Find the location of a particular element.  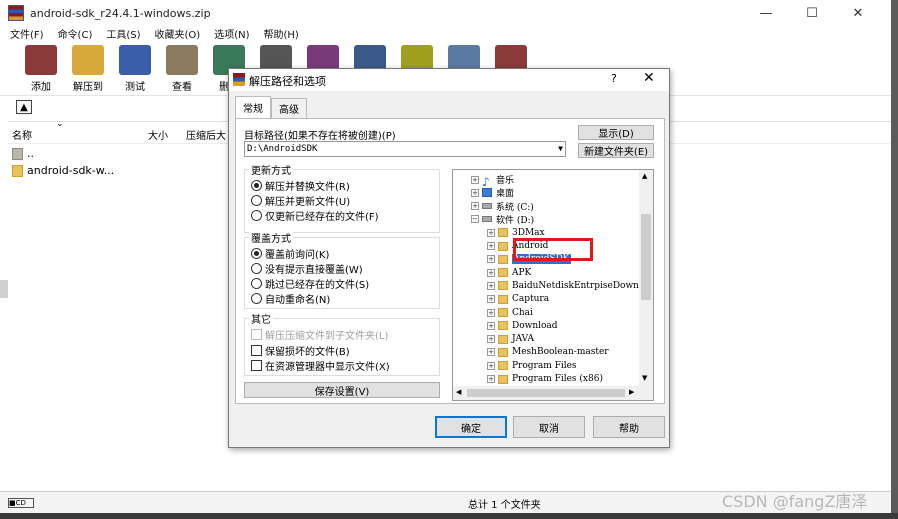

radio-update-existing: 仅更新已经存在的文件(F) is located at coordinates (315, 215).